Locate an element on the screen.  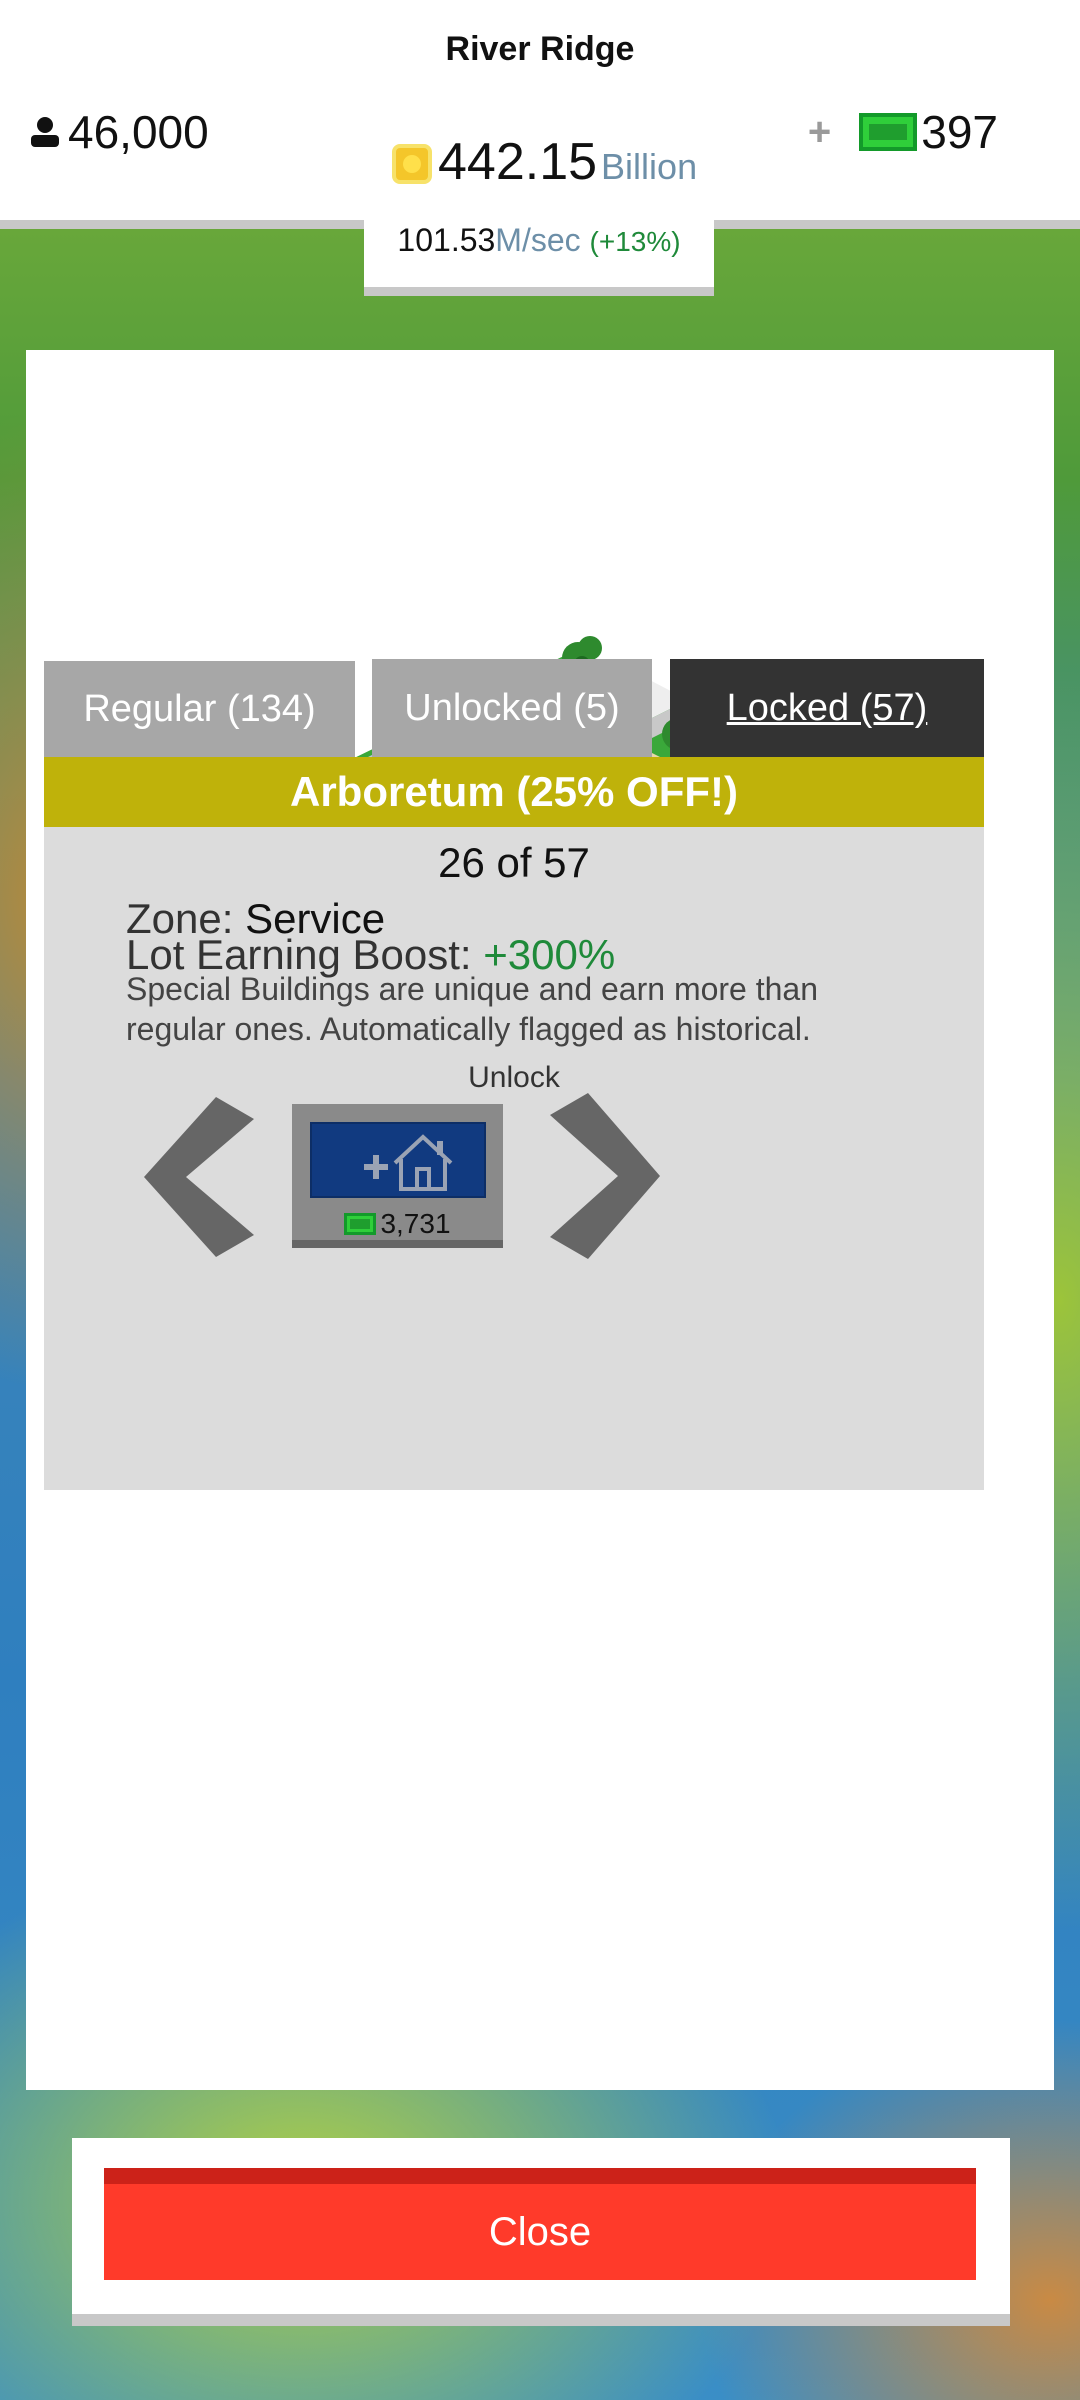
tab-unlocked: Unlocked (5) is located at coordinates (512, 708).